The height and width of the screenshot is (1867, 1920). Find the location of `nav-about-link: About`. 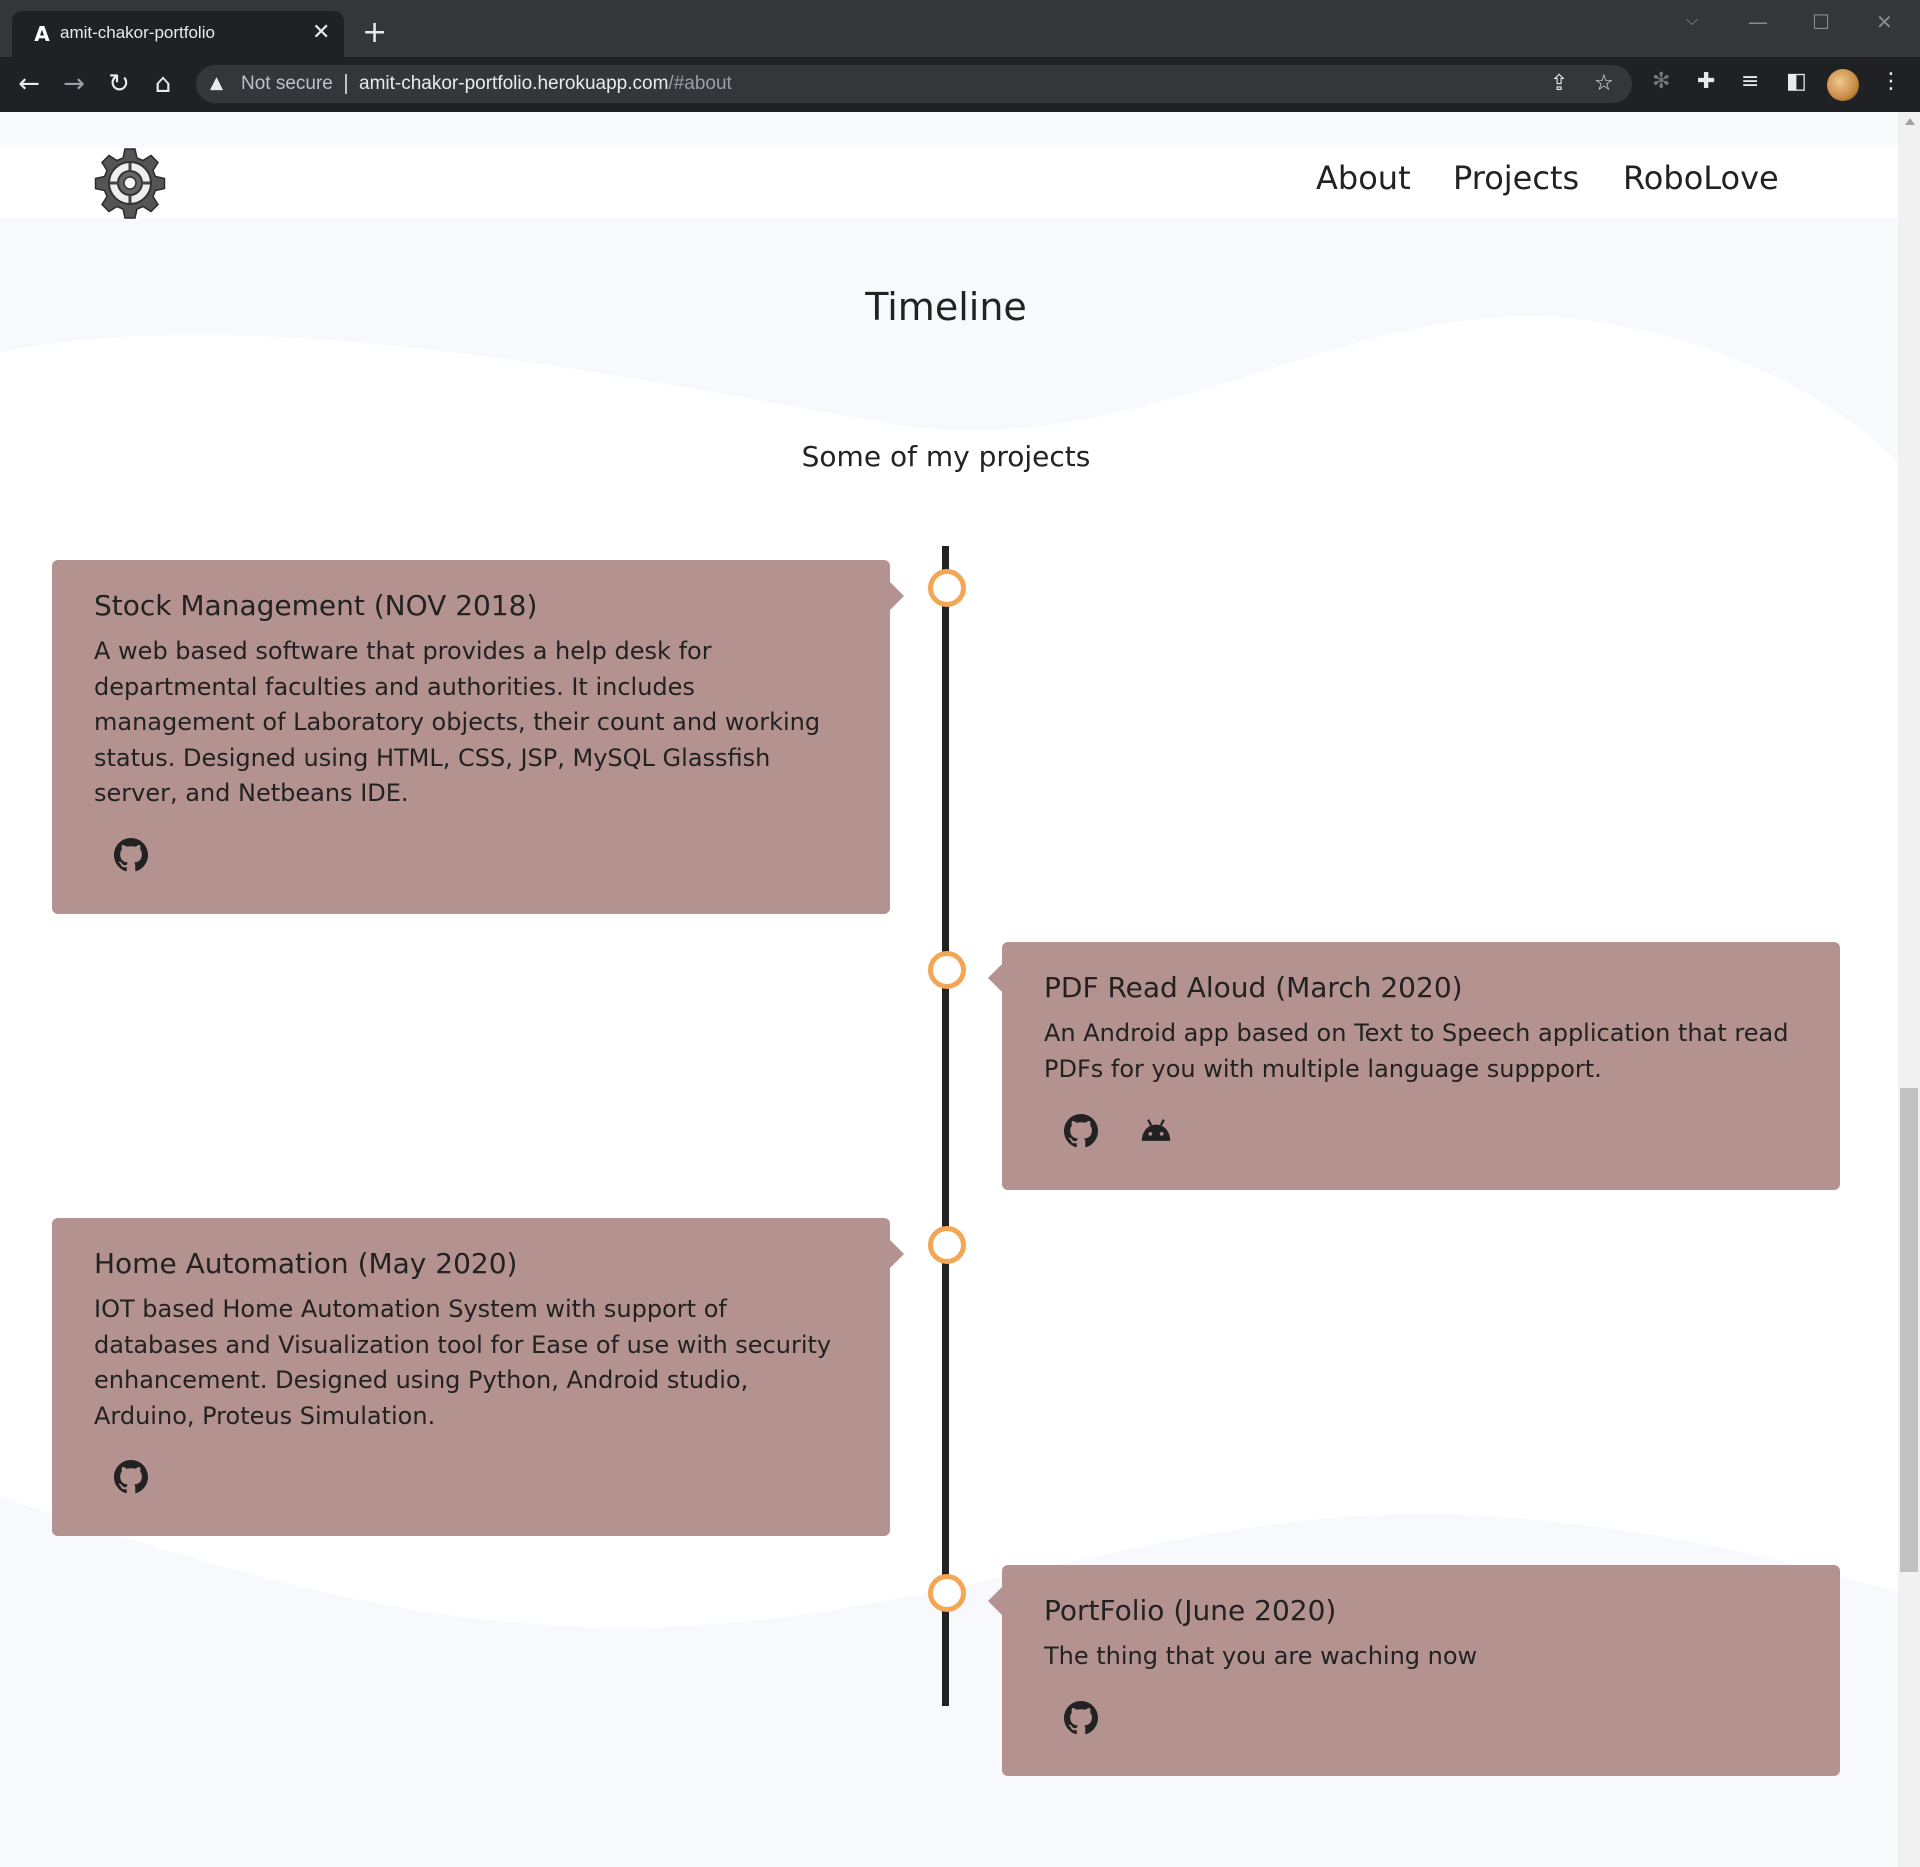

nav-about-link: About is located at coordinates (1363, 178).